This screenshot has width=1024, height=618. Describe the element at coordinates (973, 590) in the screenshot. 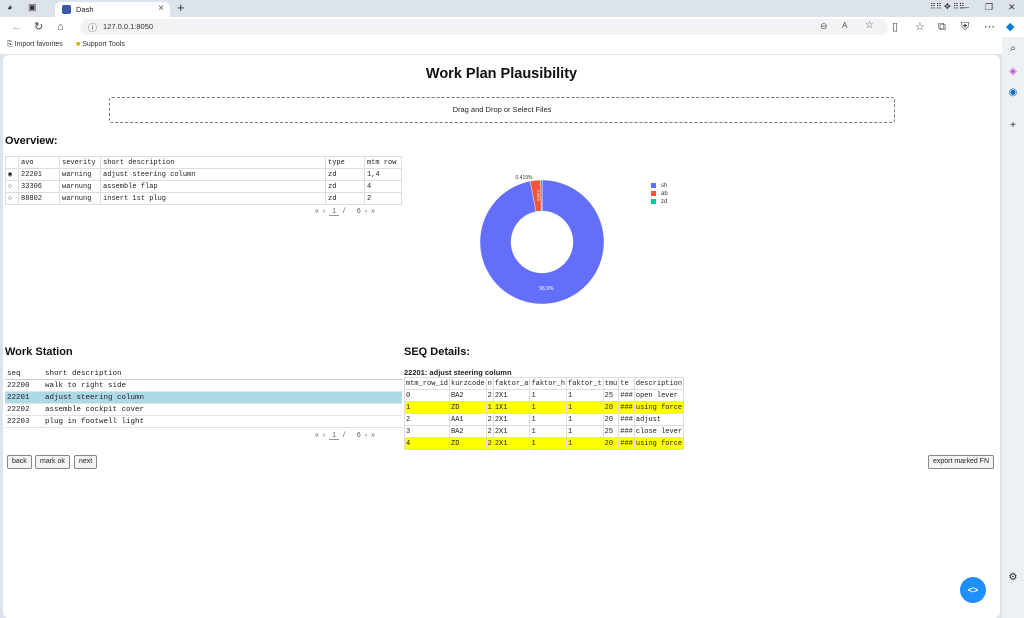

I see `dash-debug-code-icon: <>` at that location.